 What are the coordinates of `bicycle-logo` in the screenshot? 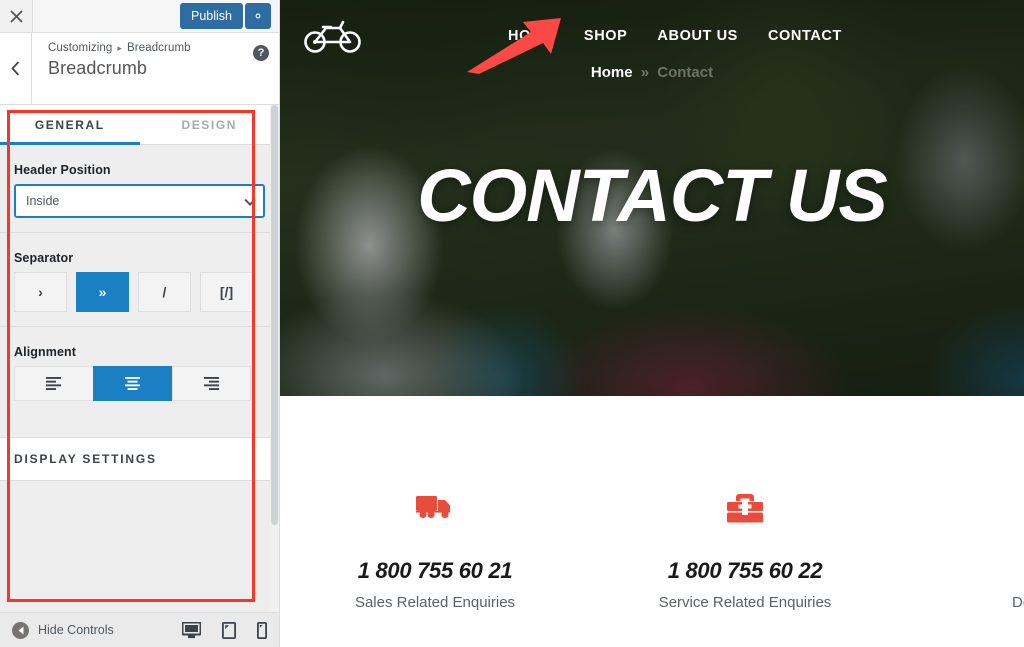 It's located at (335, 36).